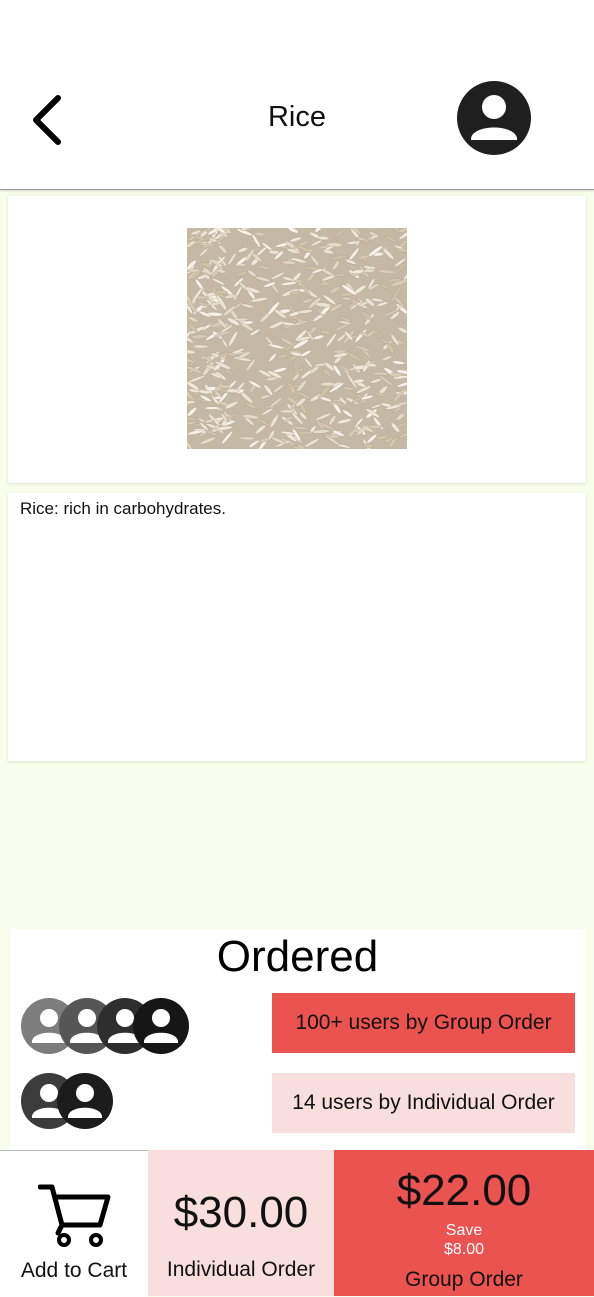 The image size is (594, 1297). I want to click on add-to-cart-label: Add to Cart, so click(74, 1270).